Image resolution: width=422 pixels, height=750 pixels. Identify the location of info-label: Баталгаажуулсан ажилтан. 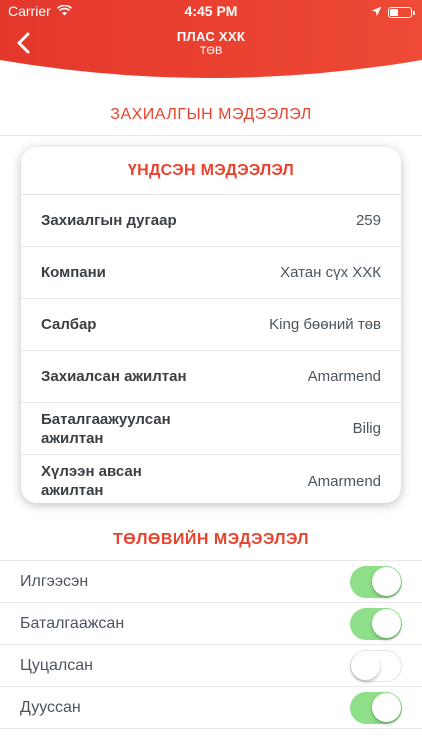
(106, 428).